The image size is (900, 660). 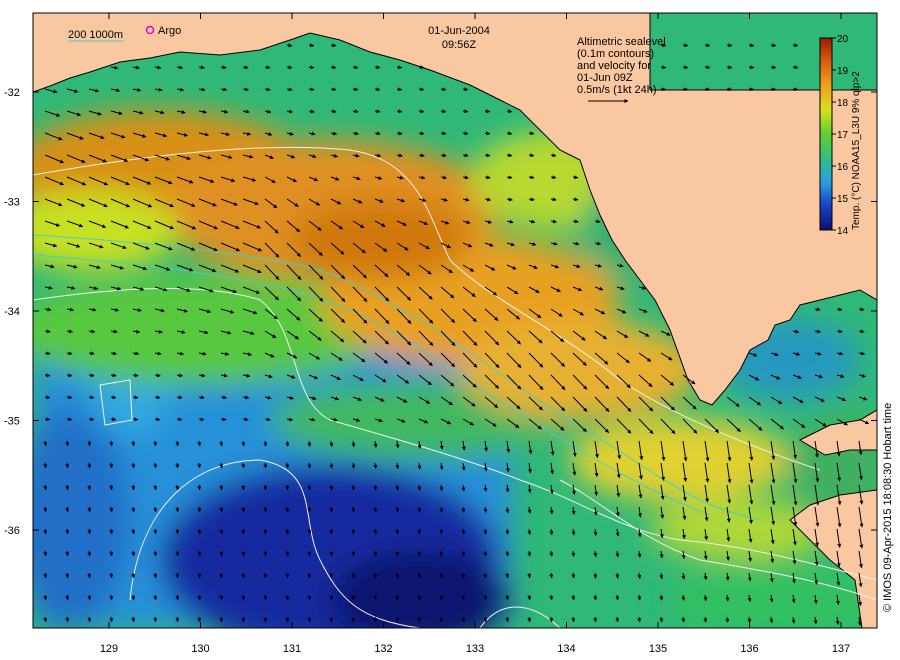 What do you see at coordinates (658, 649) in the screenshot?
I see `lon-tick-label: 135` at bounding box center [658, 649].